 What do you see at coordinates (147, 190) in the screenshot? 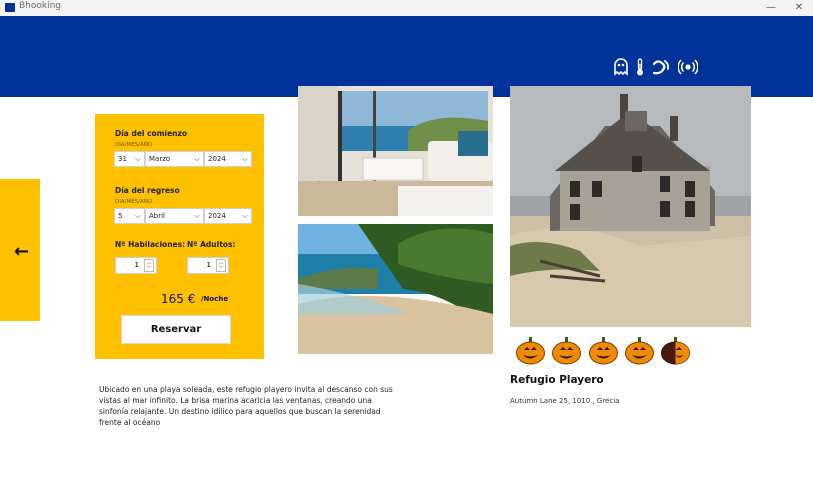
I see `end-date-label: Día del regreso` at bounding box center [147, 190].